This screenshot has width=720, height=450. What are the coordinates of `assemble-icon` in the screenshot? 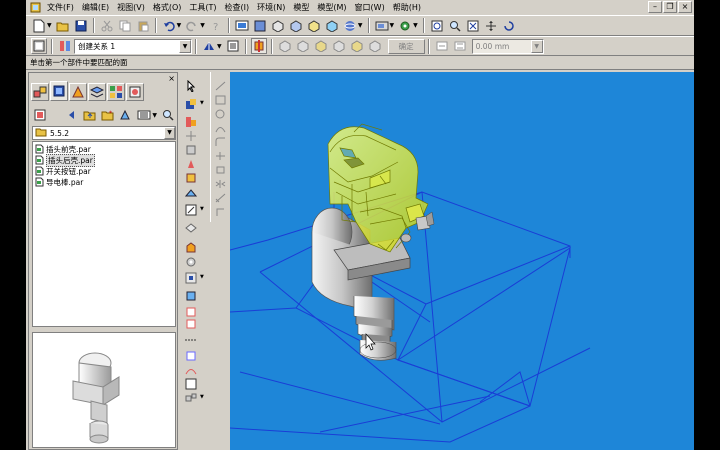 It's located at (191, 122).